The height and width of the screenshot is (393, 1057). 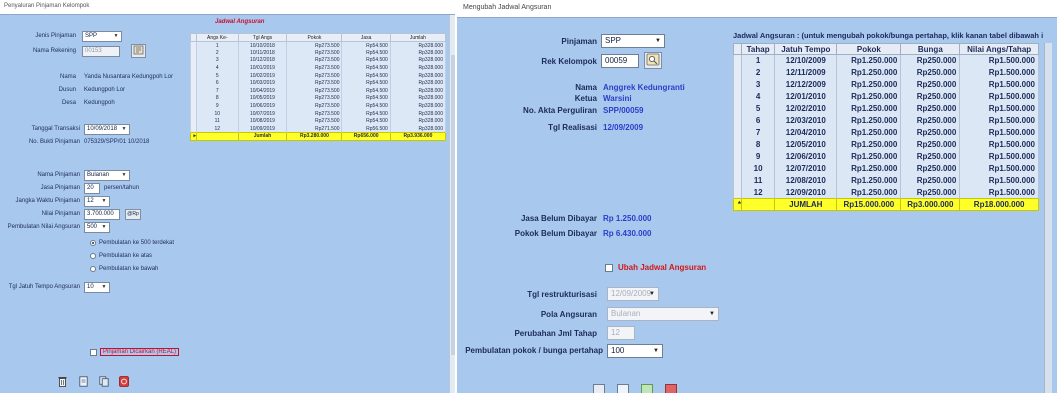 What do you see at coordinates (599, 388) in the screenshot?
I see `save-button` at bounding box center [599, 388].